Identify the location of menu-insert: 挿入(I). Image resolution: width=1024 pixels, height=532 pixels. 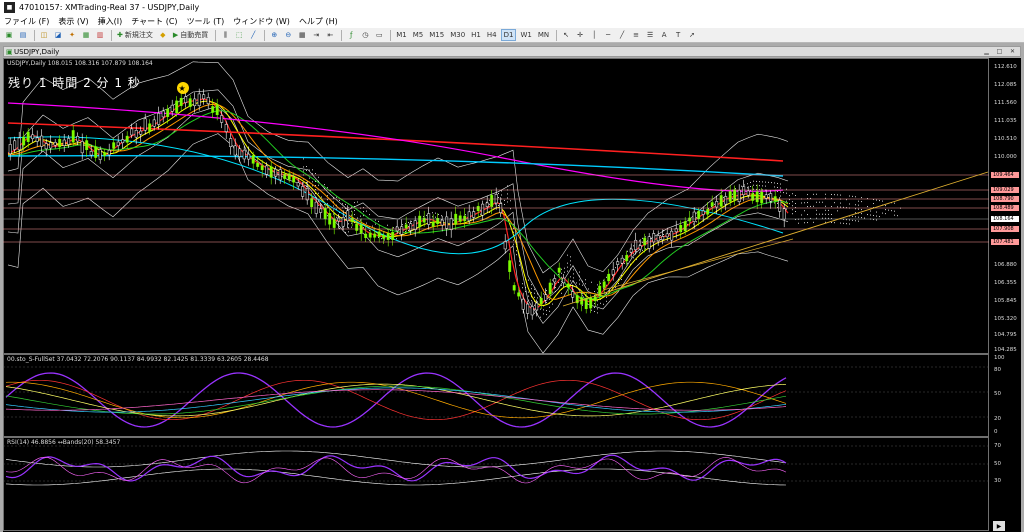
(110, 21).